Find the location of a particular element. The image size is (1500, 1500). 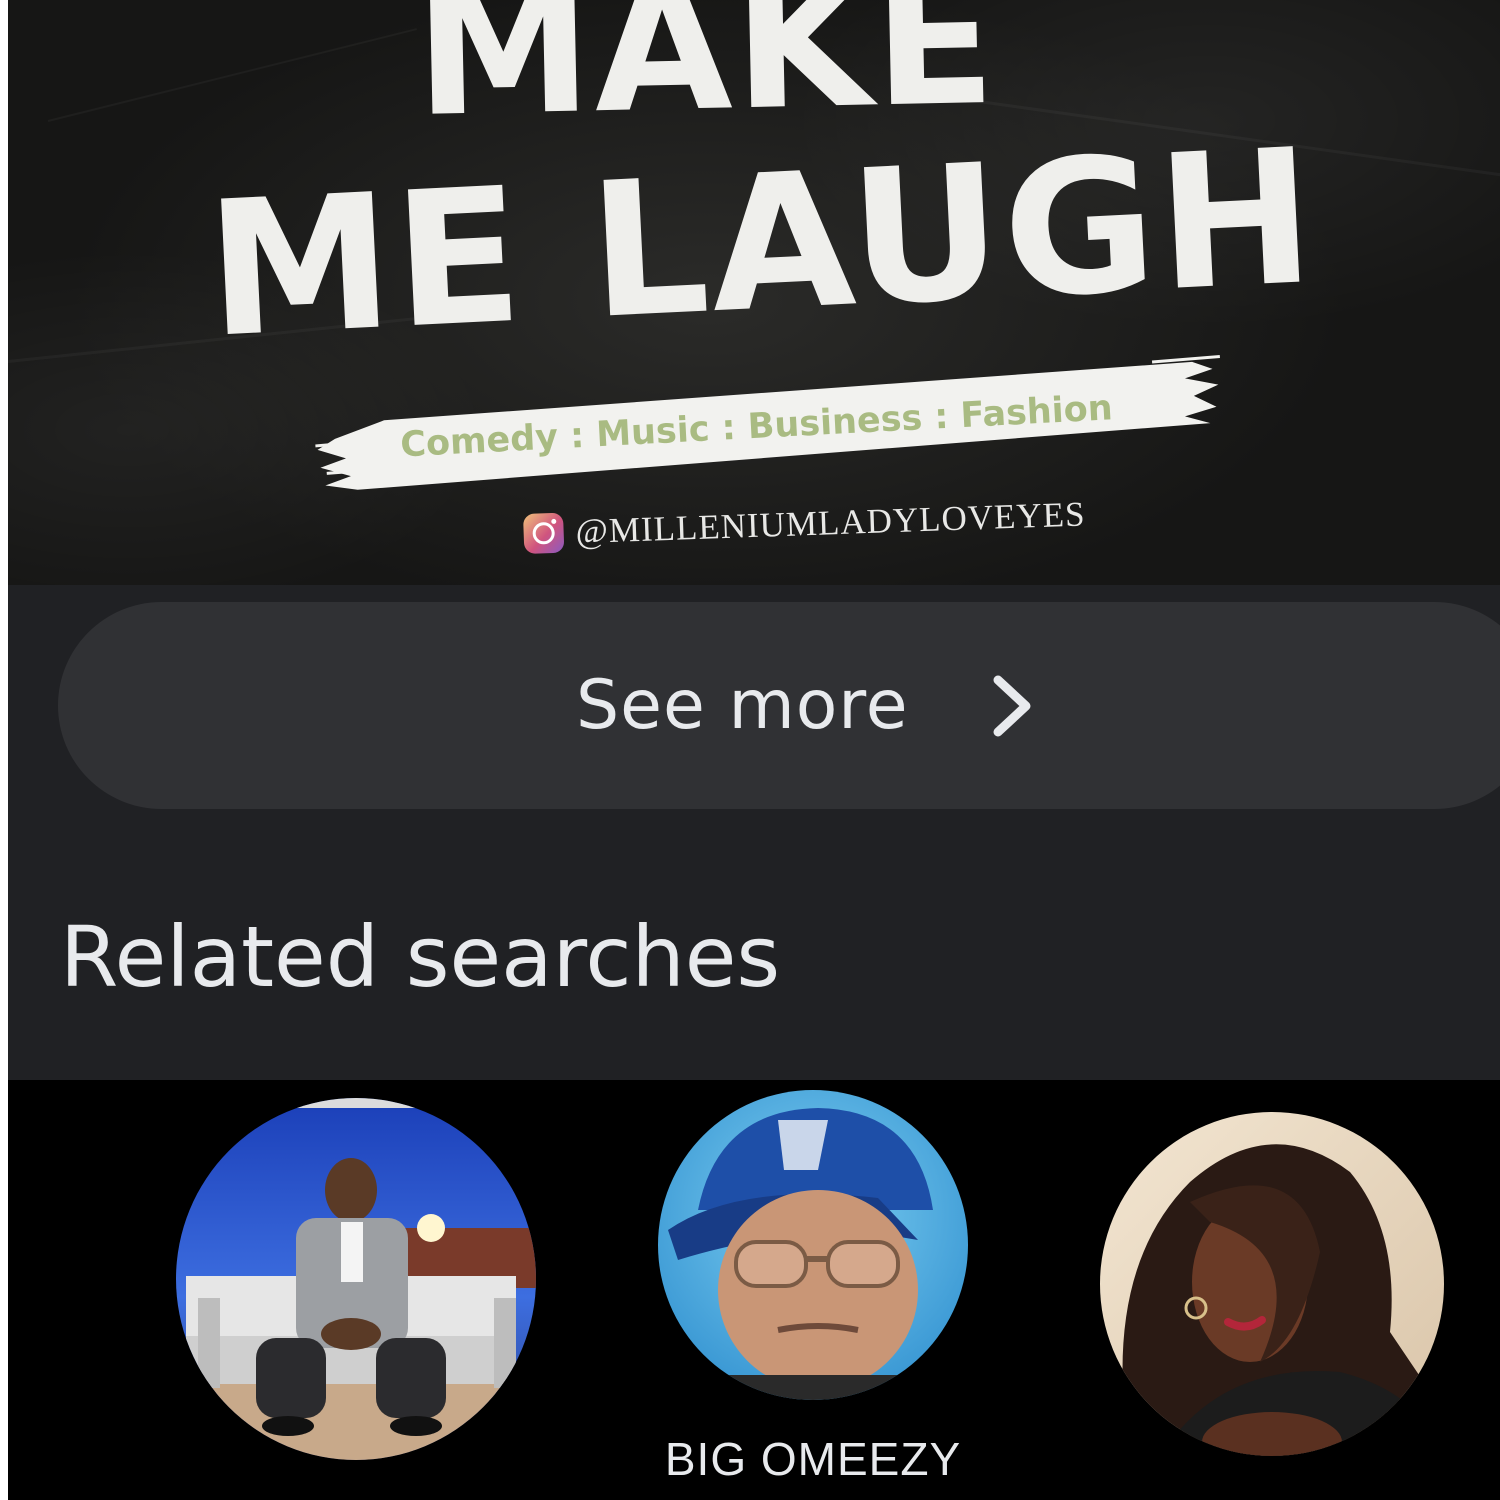

see-more-label: See more is located at coordinates (742, 705).